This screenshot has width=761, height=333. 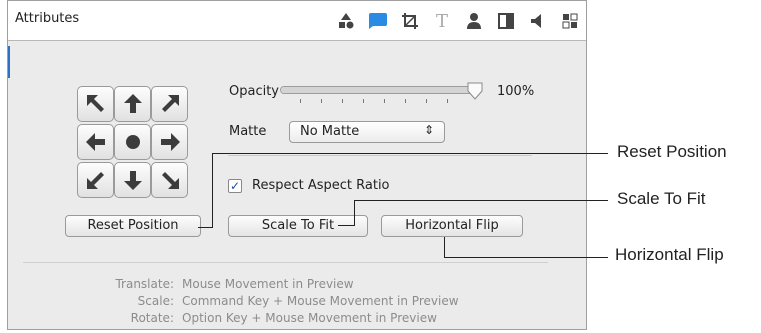 I want to click on callout-reset-position: Reset Position, so click(x=672, y=151).